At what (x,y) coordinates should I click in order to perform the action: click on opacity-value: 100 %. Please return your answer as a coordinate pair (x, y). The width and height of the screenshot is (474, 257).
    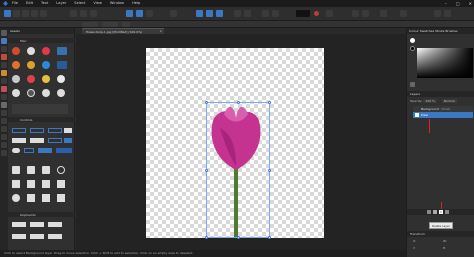
    Looking at the image, I should click on (430, 101).